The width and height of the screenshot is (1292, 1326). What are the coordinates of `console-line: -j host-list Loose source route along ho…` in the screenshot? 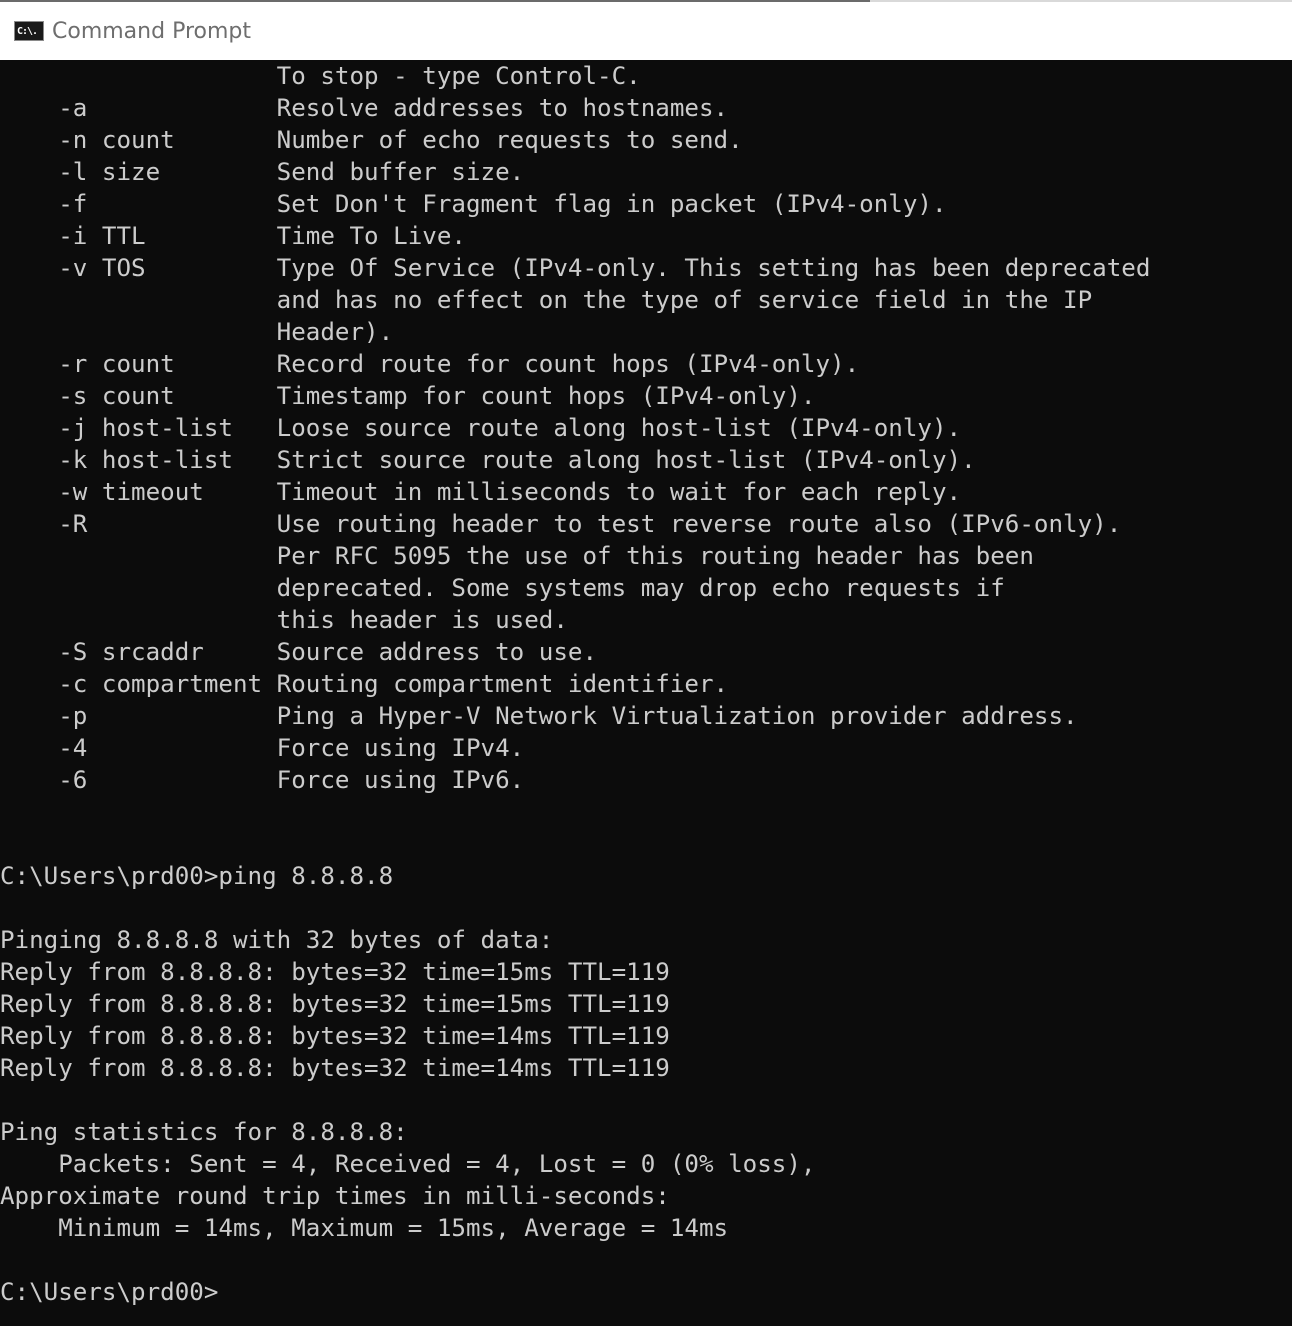 It's located at (481, 428).